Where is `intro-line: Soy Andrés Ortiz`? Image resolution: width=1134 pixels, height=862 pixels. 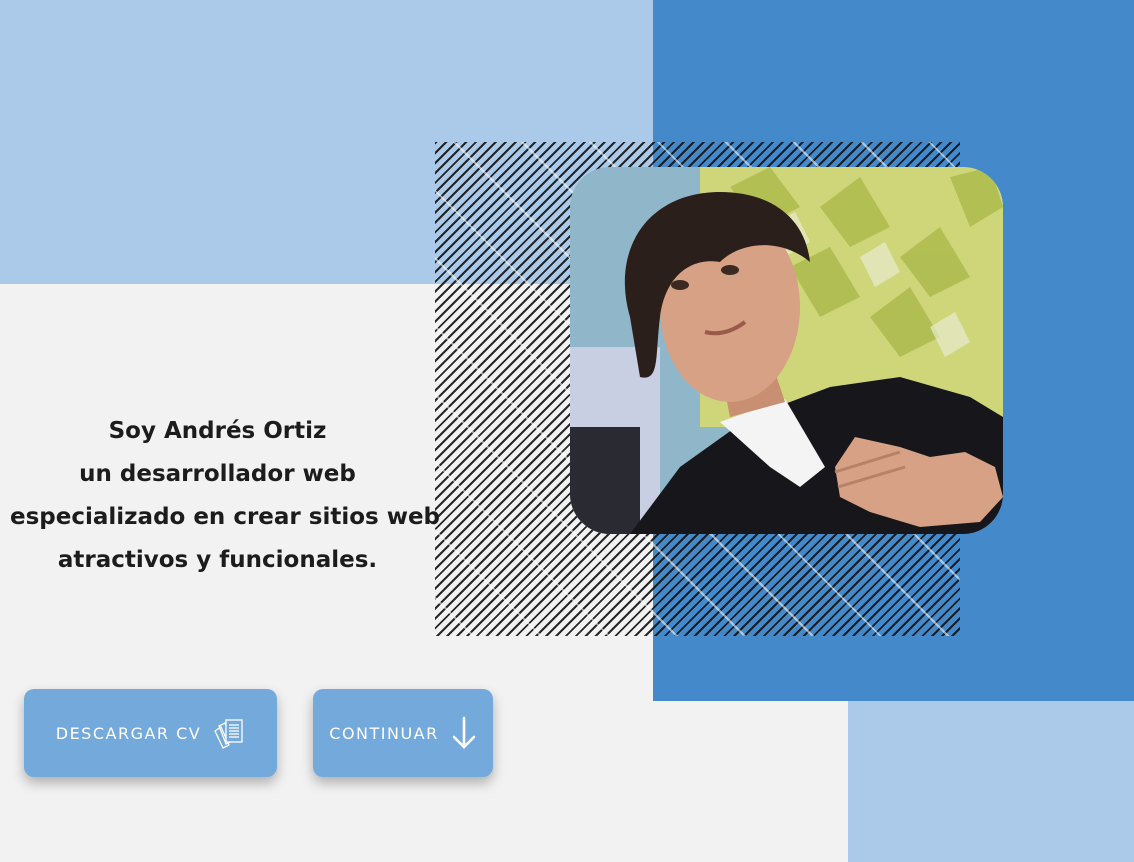
intro-line: Soy Andrés Ortiz is located at coordinates (217, 431).